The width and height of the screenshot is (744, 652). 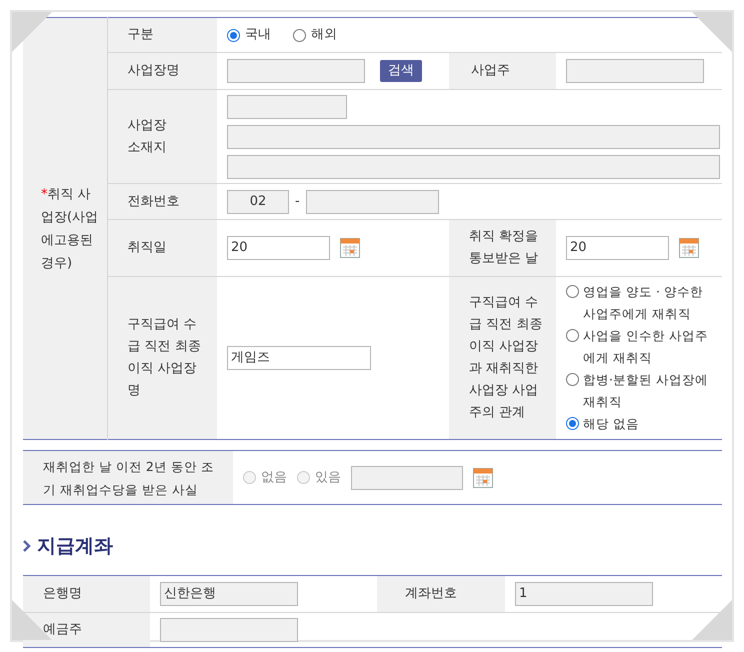 I want to click on section-title: 지급계좌, so click(x=75, y=546).